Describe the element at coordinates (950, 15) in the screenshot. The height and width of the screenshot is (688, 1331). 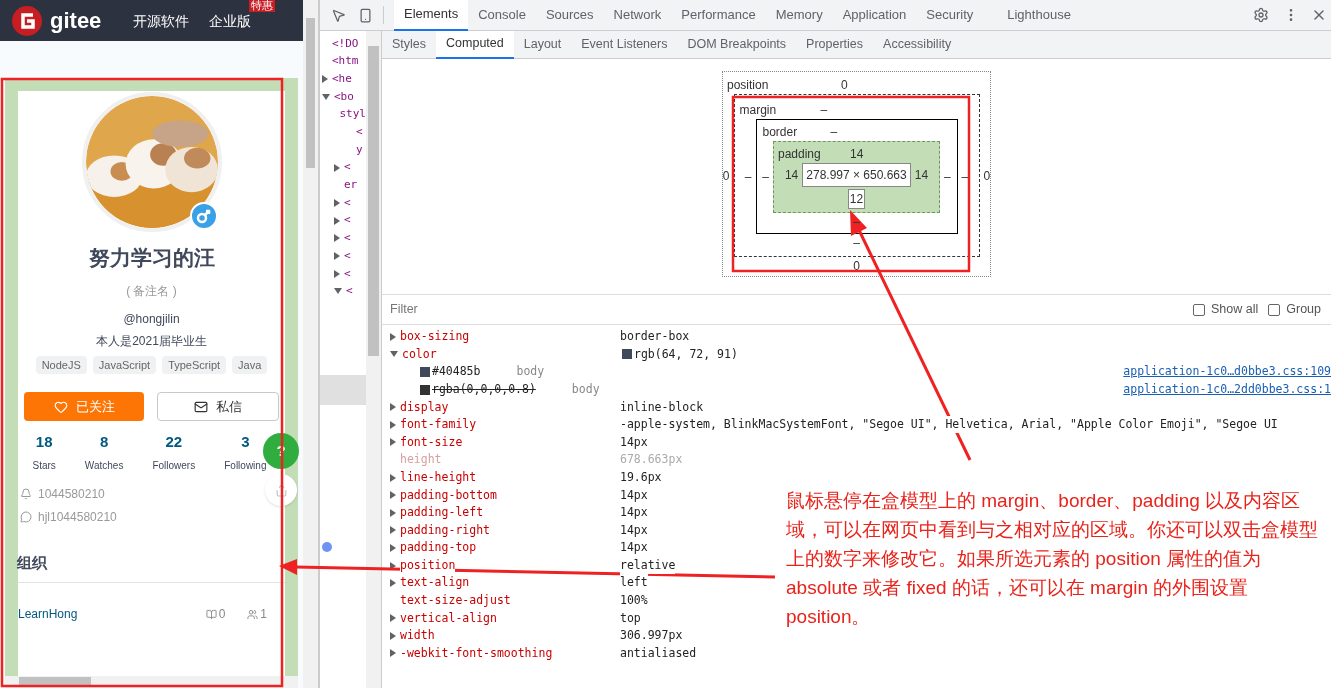
I see `panel-tab: Security` at that location.